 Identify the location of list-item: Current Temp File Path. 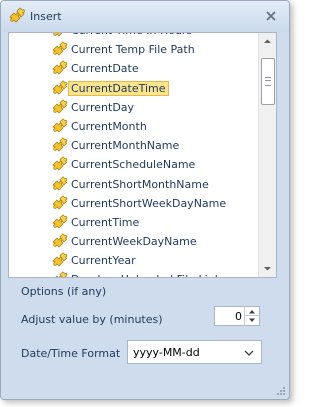
(134, 49).